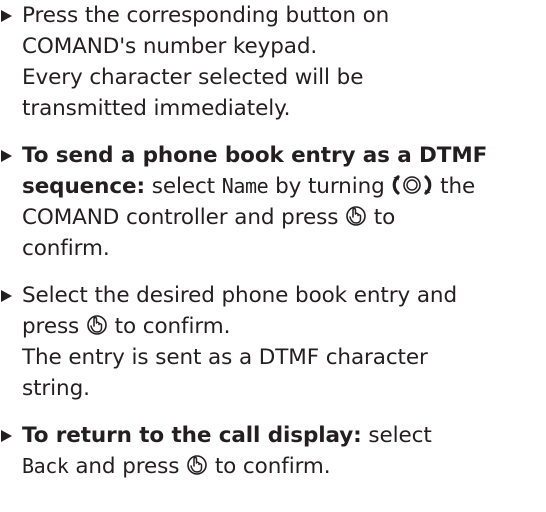 The image size is (546, 512). I want to click on step-2-text-controller: COMAND controller and press, so click(180, 217).